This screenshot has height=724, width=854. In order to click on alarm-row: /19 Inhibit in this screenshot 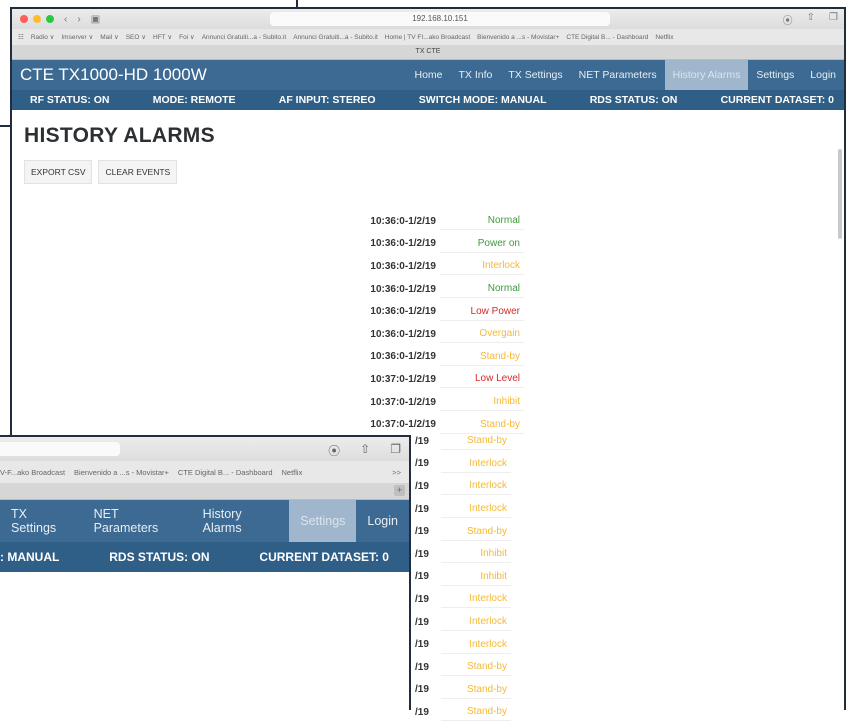, I will do `click(461, 577)`.